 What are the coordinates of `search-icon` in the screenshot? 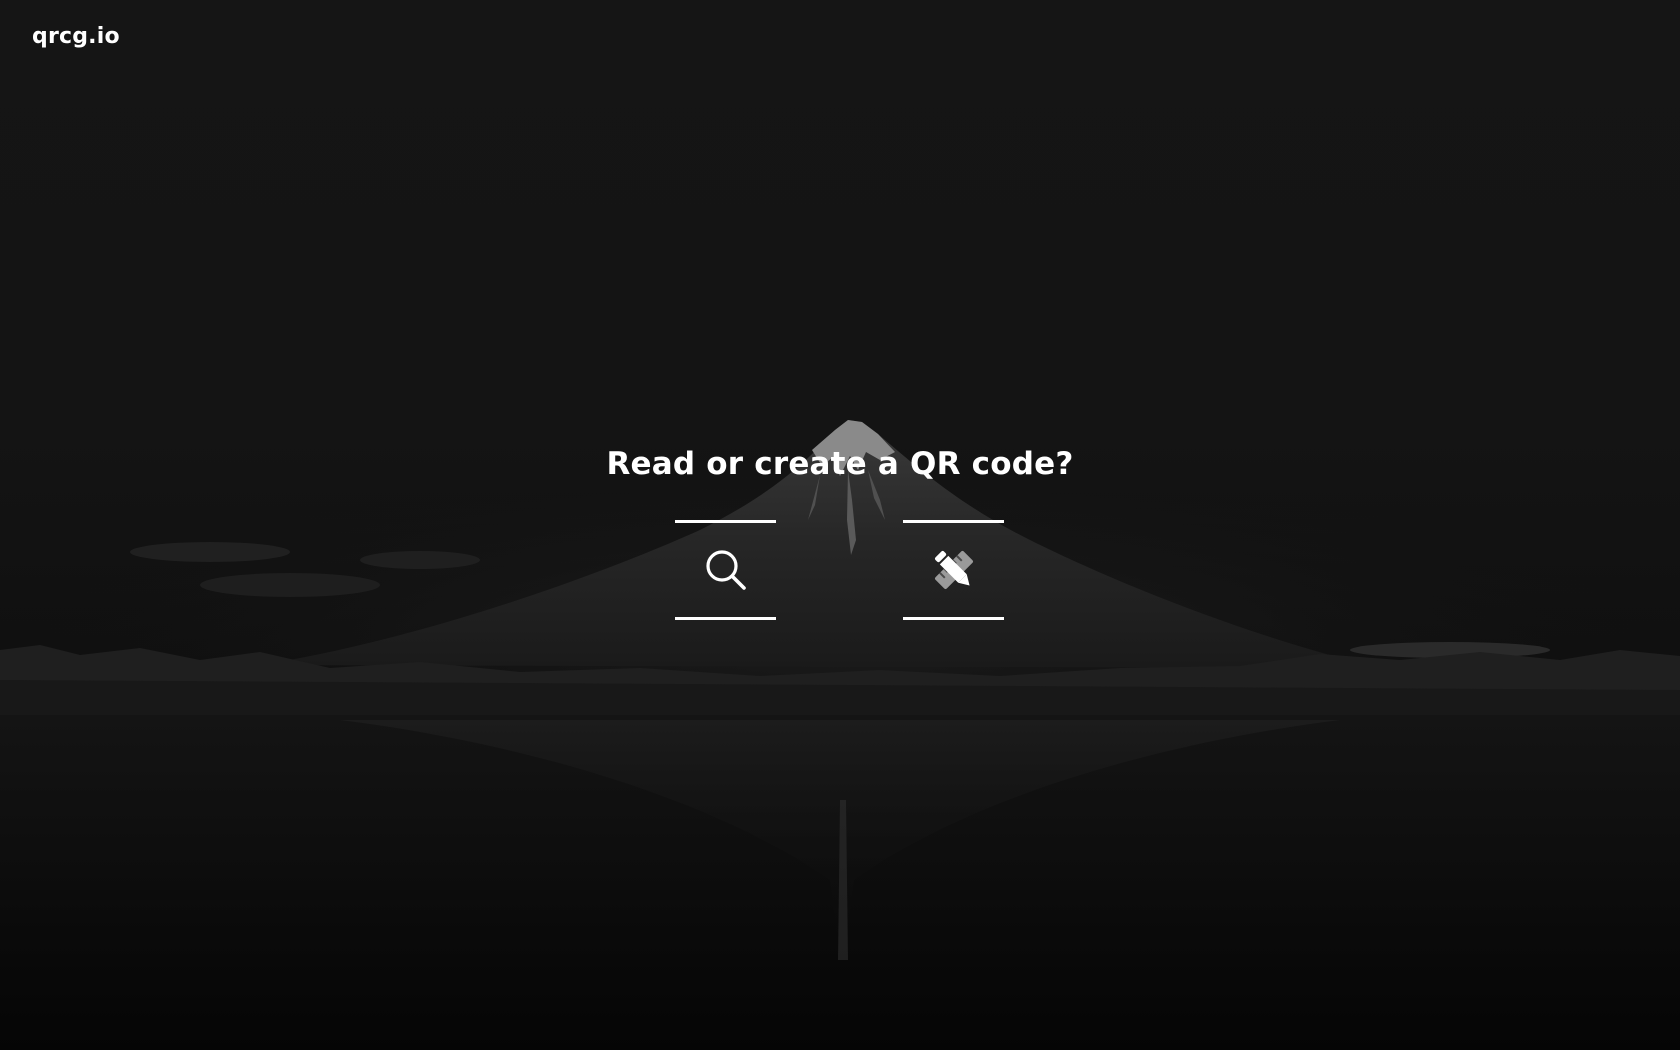 It's located at (726, 570).